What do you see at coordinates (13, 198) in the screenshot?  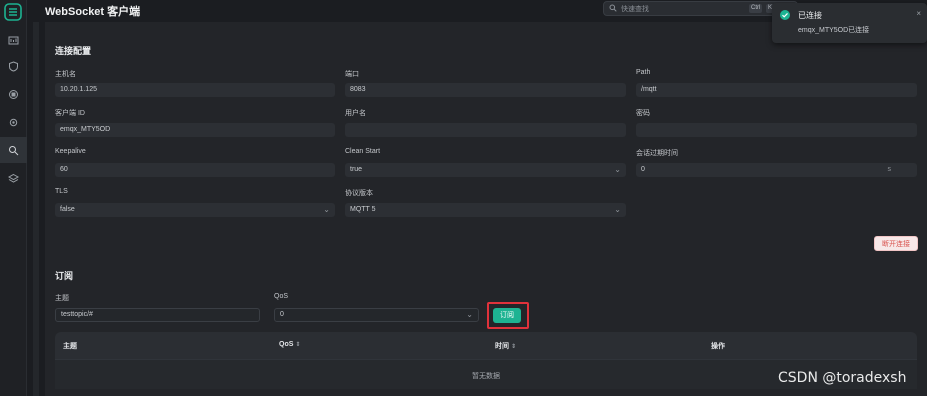 I see `left-rail` at bounding box center [13, 198].